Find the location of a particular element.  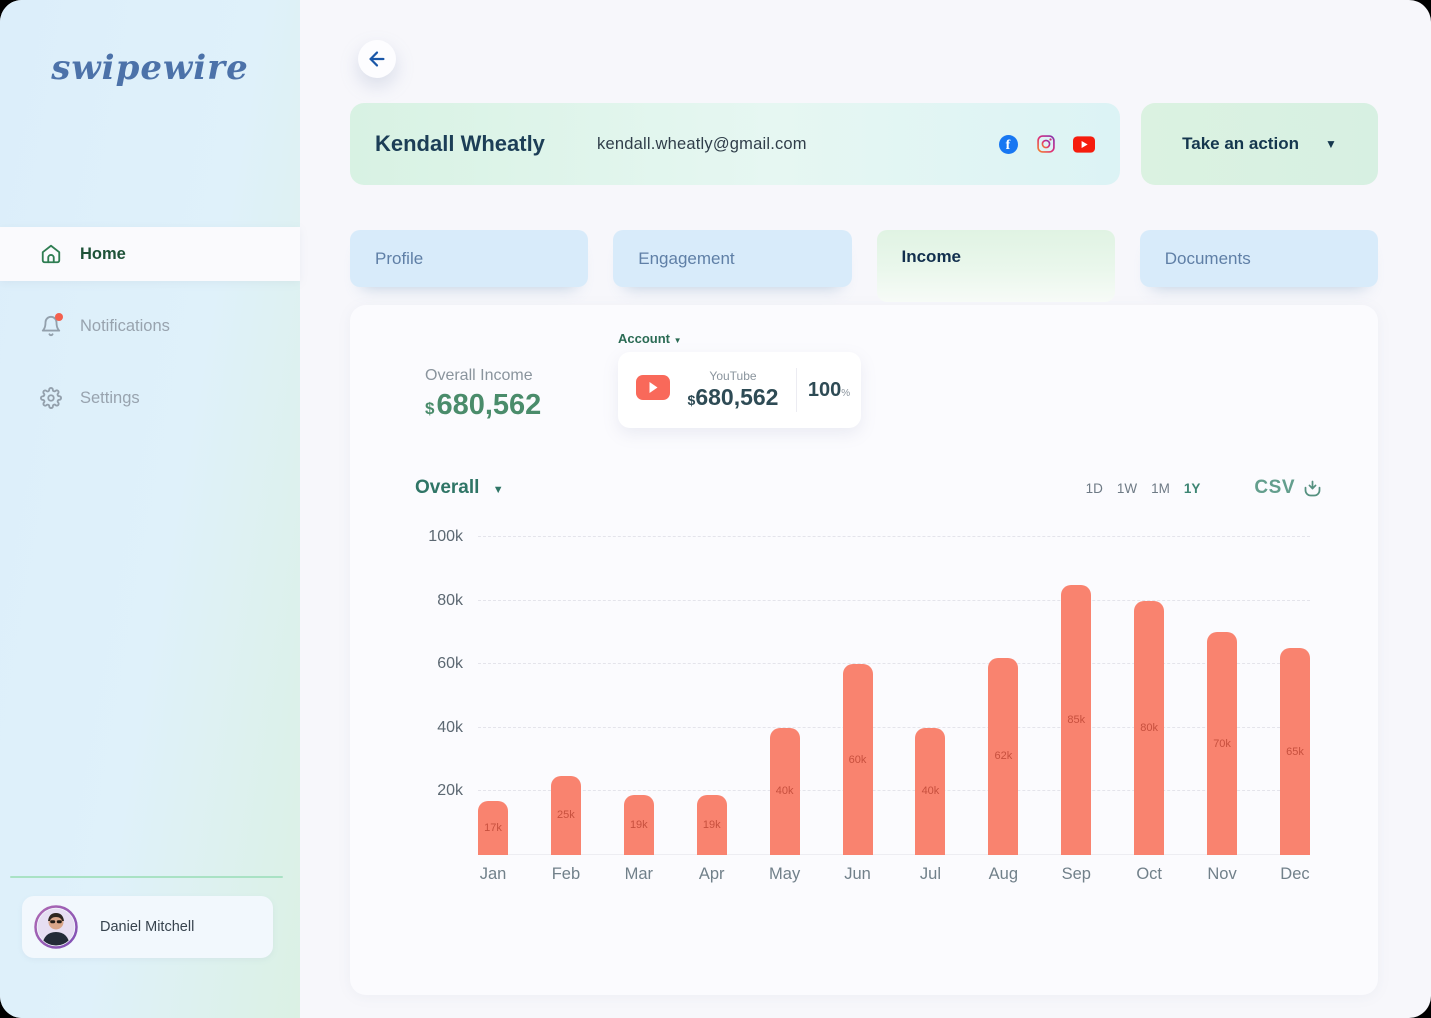

take-action-label: Take an action is located at coordinates (1240, 143).